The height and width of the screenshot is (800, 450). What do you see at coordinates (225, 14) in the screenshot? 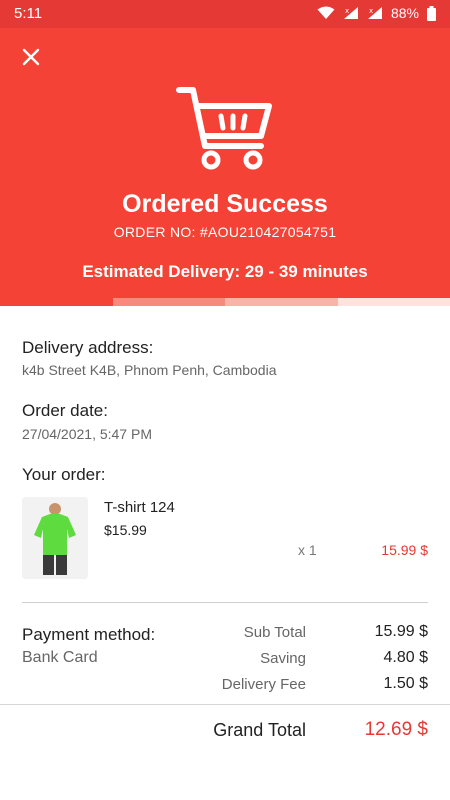
I see `status-bar: 5:11 x x 88%` at bounding box center [225, 14].